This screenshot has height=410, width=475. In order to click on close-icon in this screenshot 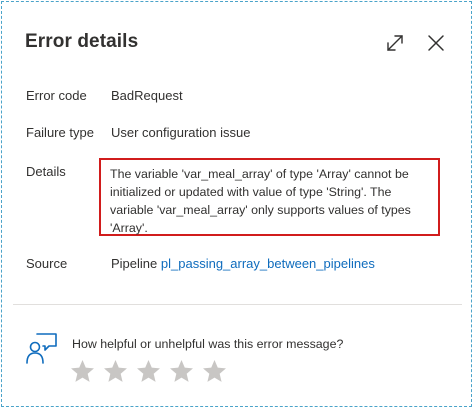, I will do `click(436, 43)`.